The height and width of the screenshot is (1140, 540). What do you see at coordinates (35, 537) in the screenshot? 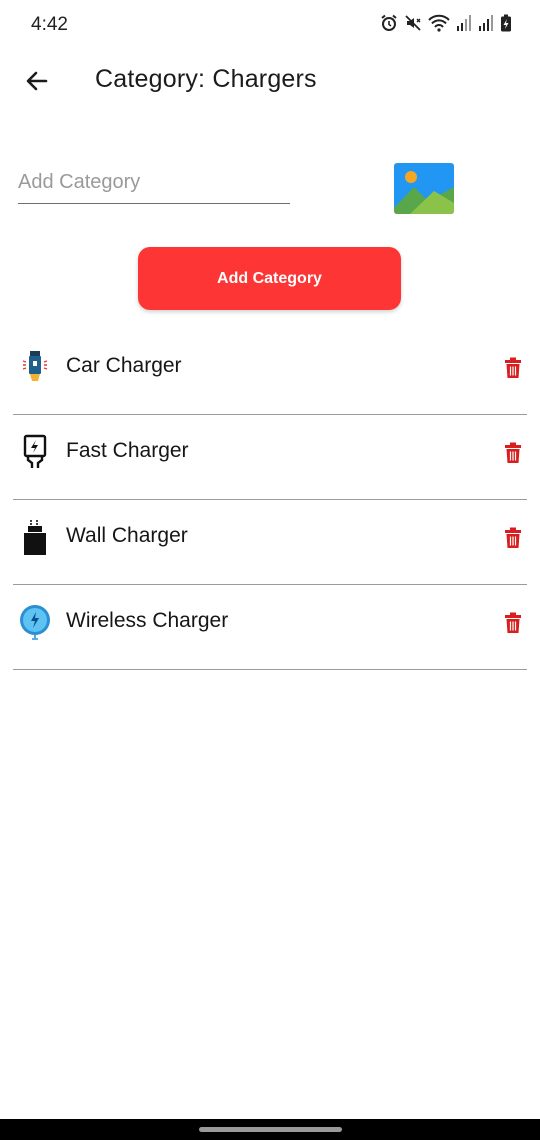
I see `wall-charger-icon` at bounding box center [35, 537].